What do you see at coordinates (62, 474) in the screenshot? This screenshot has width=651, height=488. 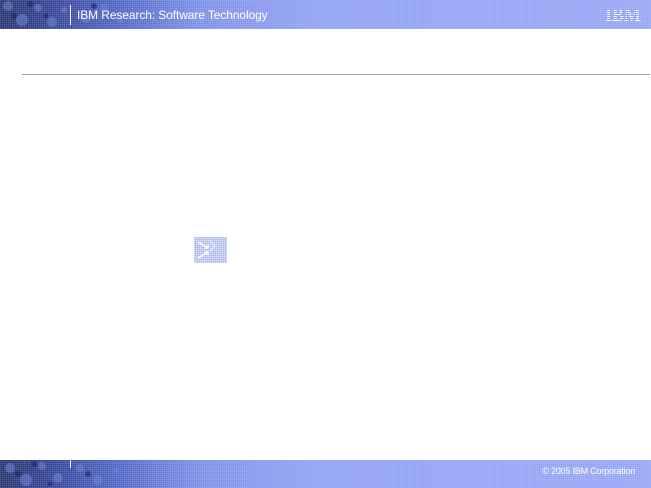 I see `circuit-pattern-icon` at bounding box center [62, 474].